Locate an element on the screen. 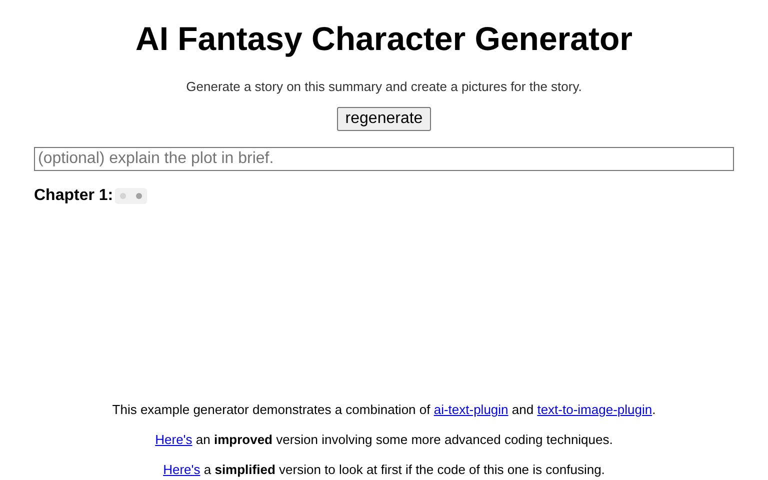 This screenshot has height=480, width=768. chapter-heading: Chapter 1: is located at coordinates (74, 196).